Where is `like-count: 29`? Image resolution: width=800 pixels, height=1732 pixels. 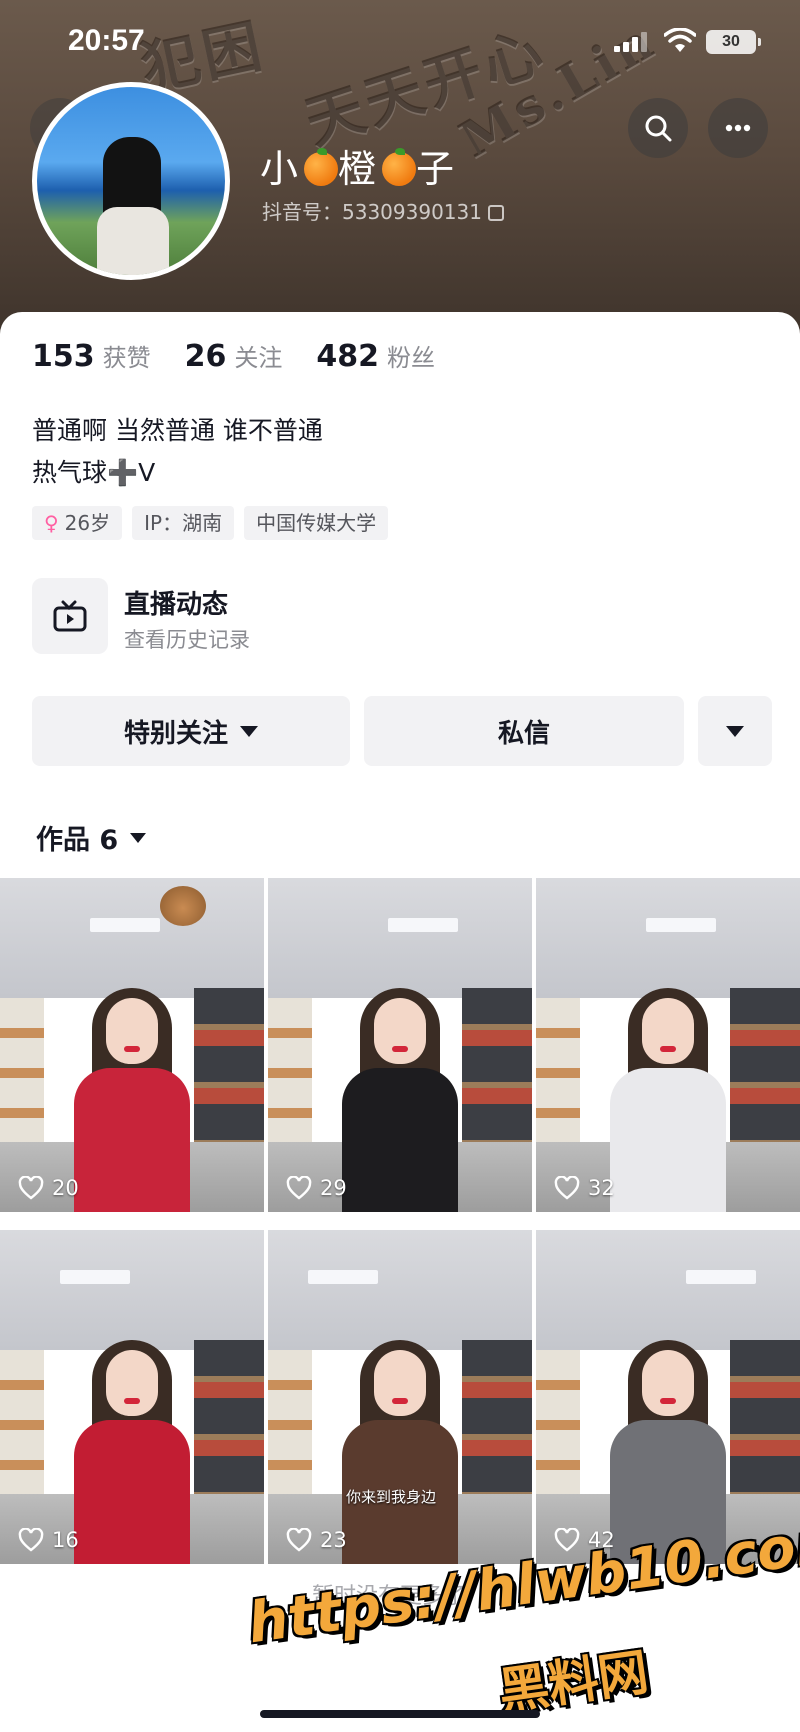
like-count: 29 is located at coordinates (316, 1188).